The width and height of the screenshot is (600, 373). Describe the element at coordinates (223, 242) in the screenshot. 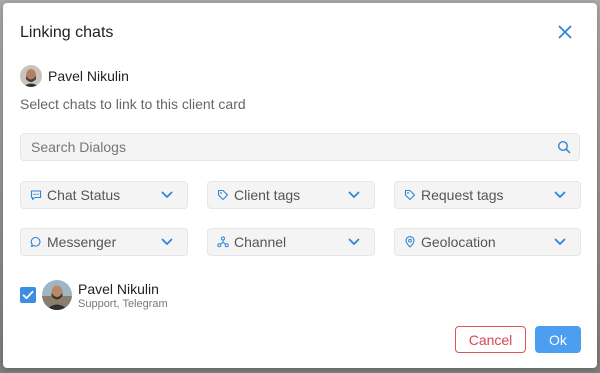

I see `channel-icon` at that location.